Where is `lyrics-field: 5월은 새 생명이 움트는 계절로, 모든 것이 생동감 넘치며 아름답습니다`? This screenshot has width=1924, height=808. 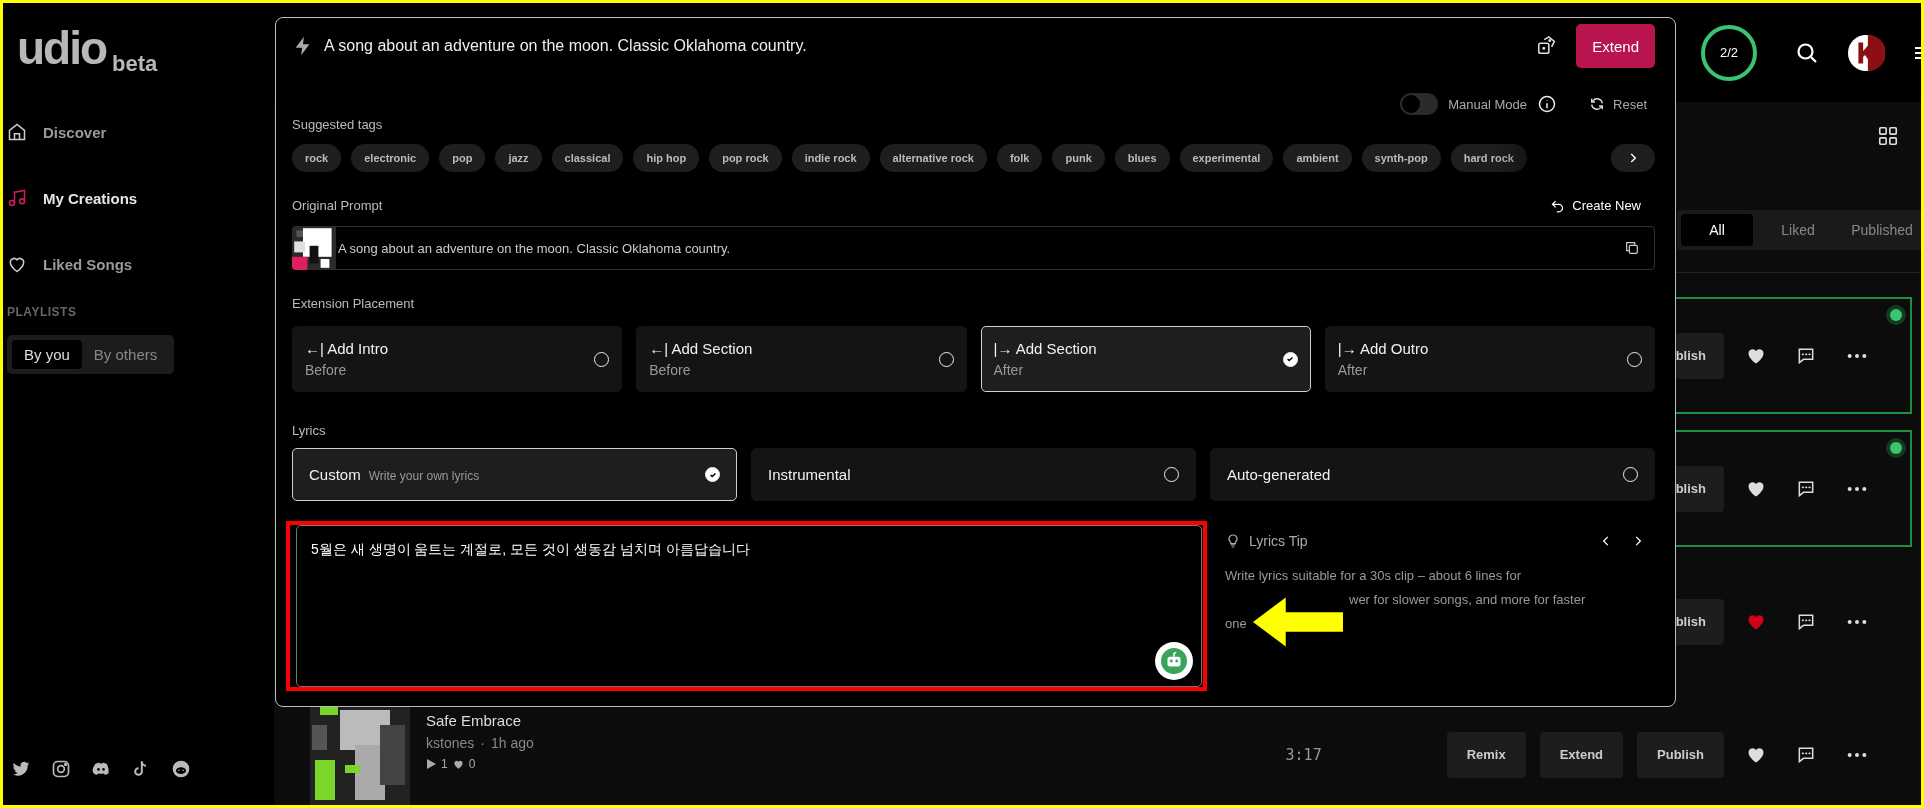 lyrics-field: 5월은 새 생명이 움트는 계절로, 모든 것이 생동감 넘치며 아름답습니다 is located at coordinates (749, 606).